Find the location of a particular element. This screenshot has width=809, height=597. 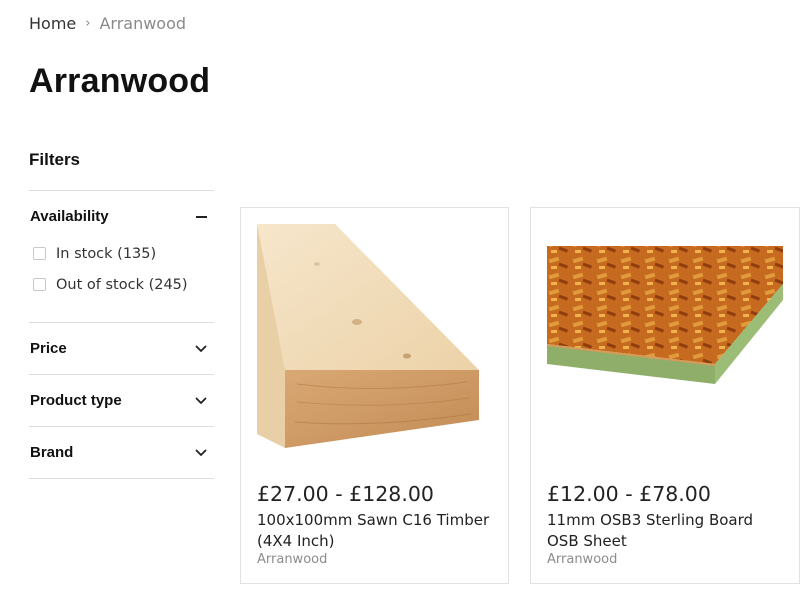

filter-price-toggle: Price is located at coordinates (121, 348).